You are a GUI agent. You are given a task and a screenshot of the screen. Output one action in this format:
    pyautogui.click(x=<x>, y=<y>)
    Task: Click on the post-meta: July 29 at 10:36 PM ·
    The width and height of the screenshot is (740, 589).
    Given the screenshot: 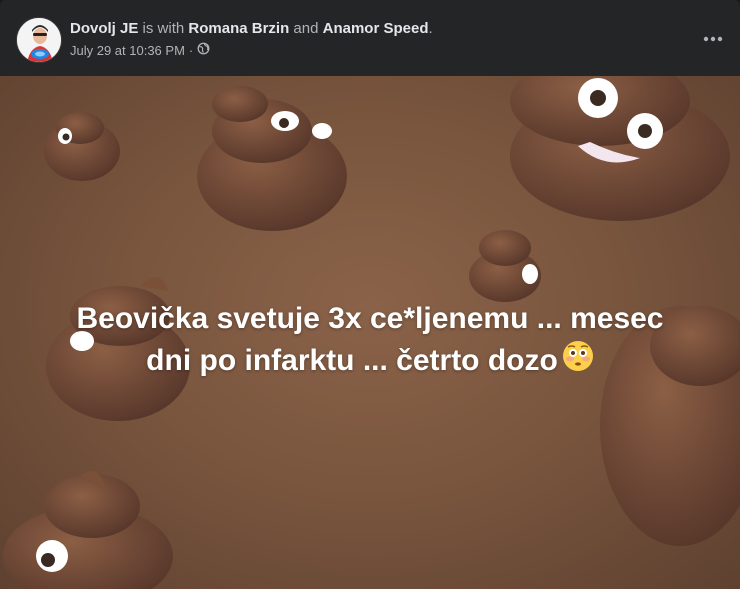 What is the action you would take?
    pyautogui.click(x=140, y=50)
    